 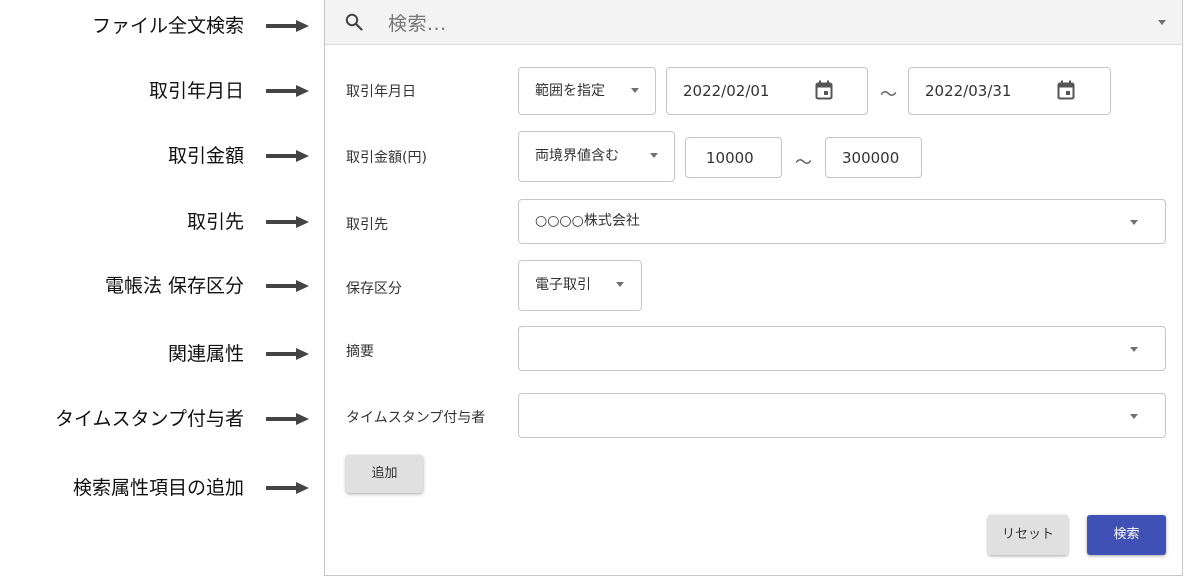 What do you see at coordinates (215, 222) in the screenshot?
I see `annotation-label: 取引先` at bounding box center [215, 222].